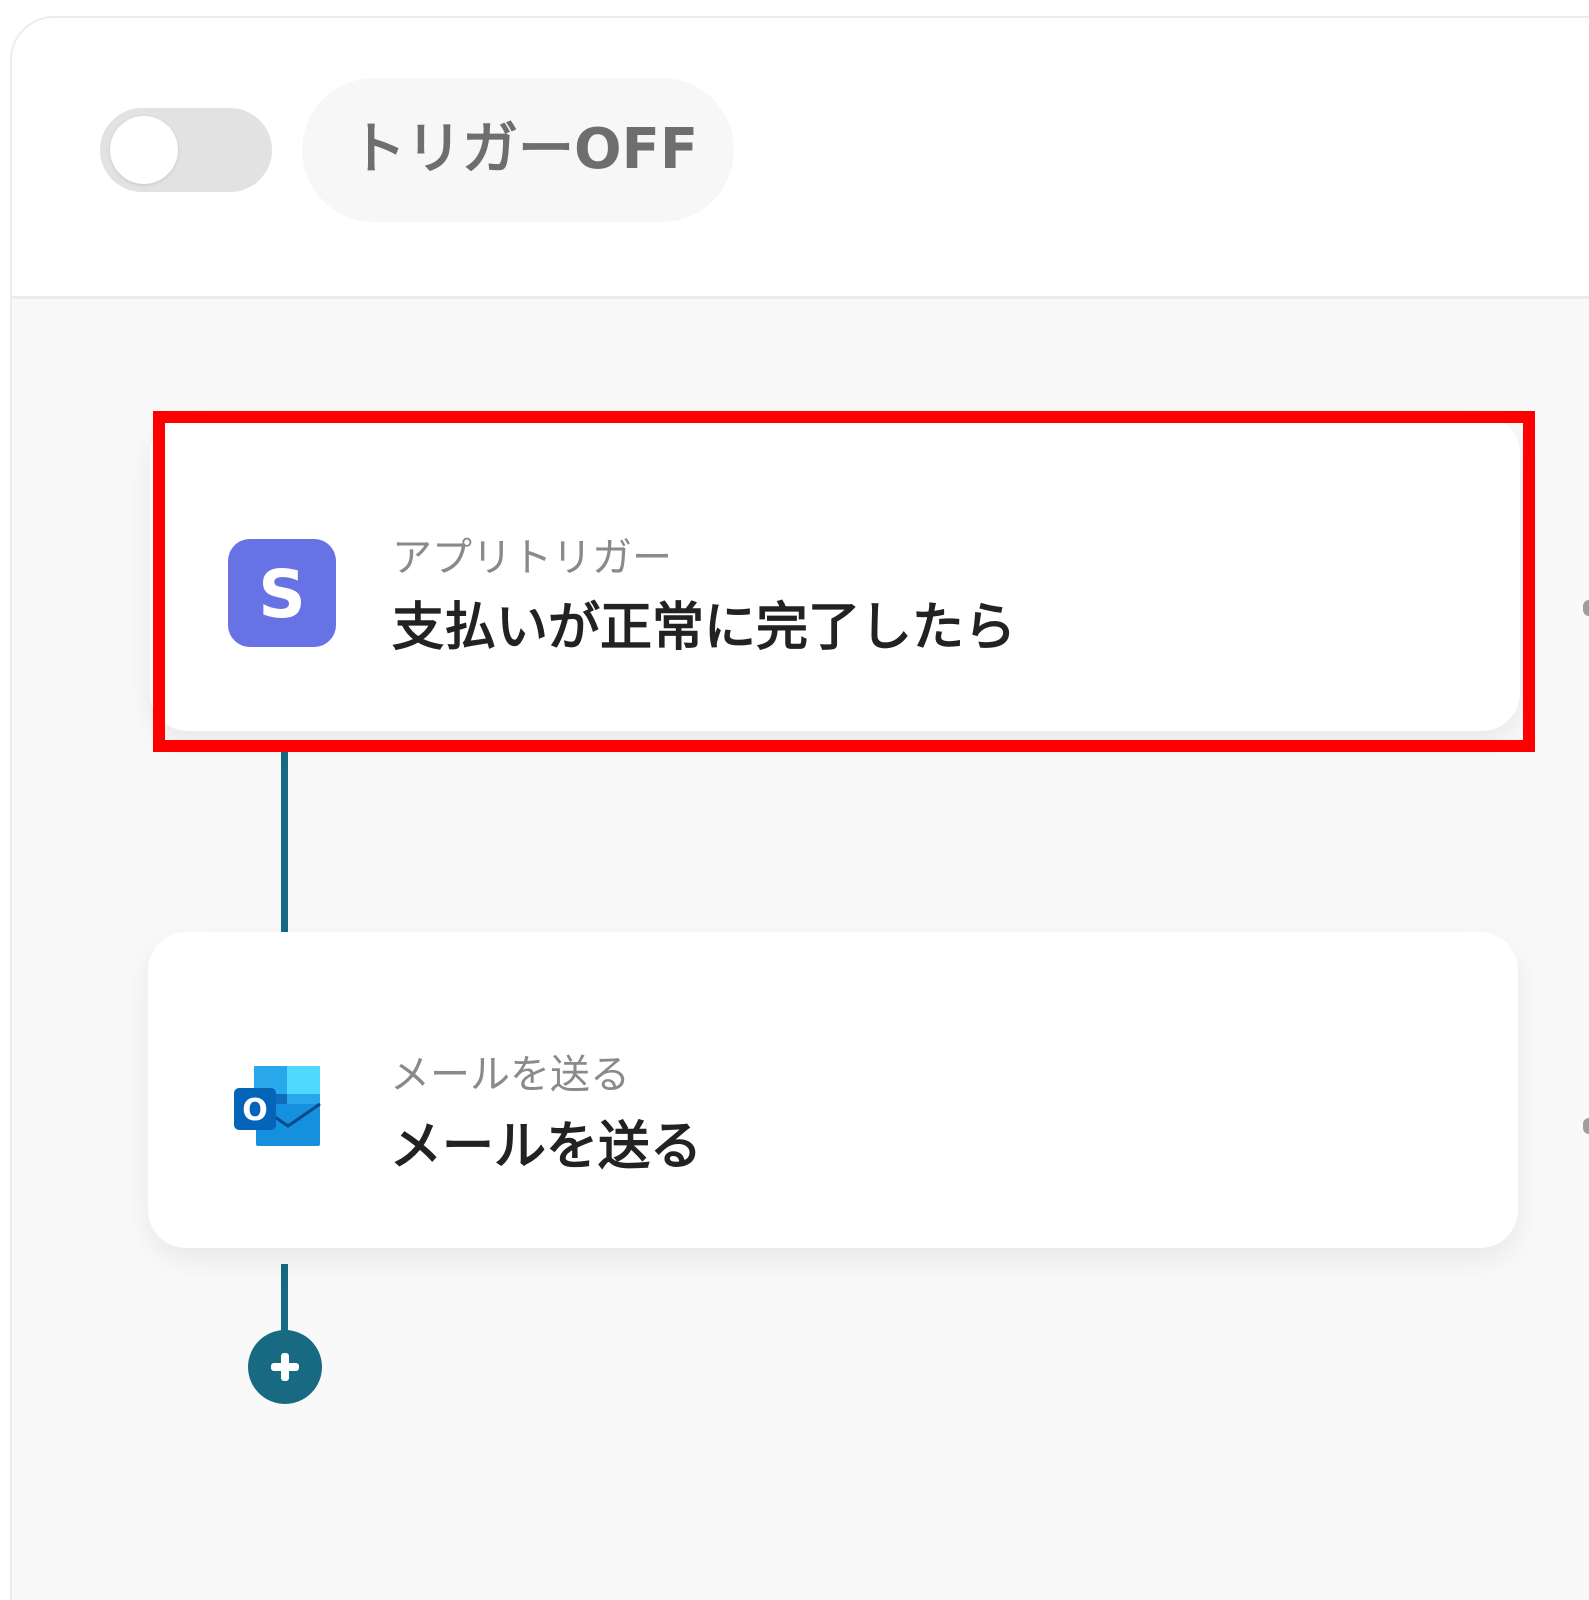 This screenshot has width=1589, height=1600. I want to click on step-type-label: メールを送る, so click(510, 1075).